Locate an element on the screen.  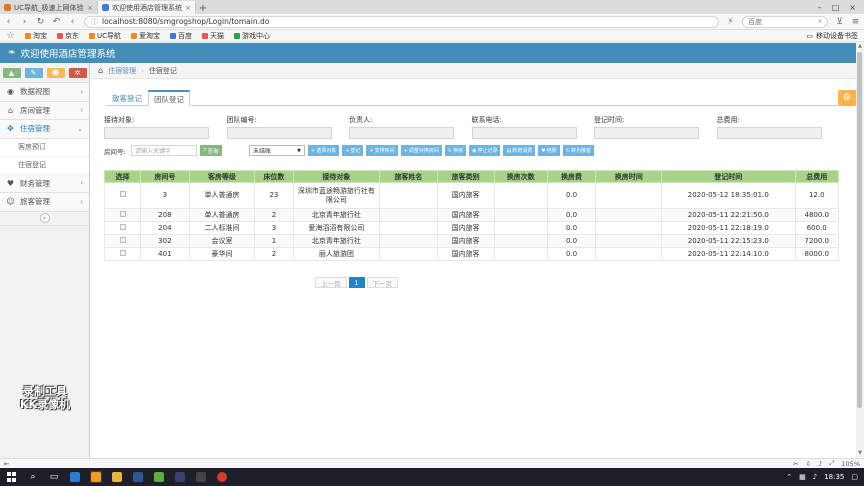
stop-record-button: ◉ 停止记录 is located at coordinates (485, 150).